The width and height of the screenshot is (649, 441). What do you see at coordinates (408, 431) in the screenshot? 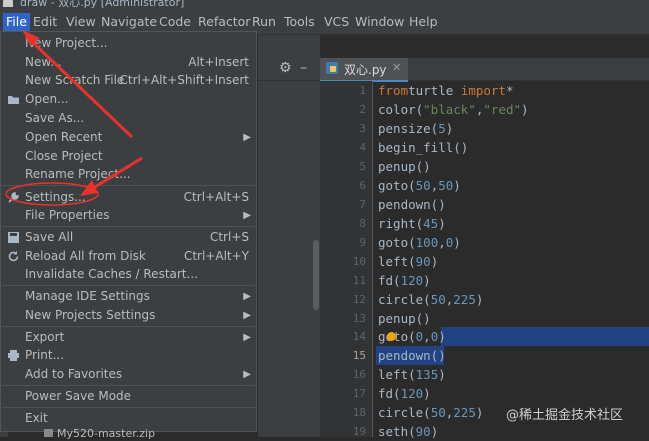
I see `code-line: seth(90)` at bounding box center [408, 431].